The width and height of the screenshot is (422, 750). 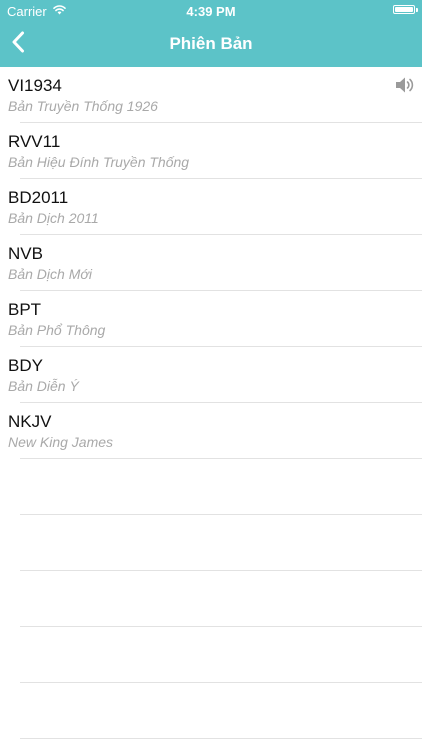 What do you see at coordinates (215, 263) in the screenshot?
I see `version-row-nvb: NVB Bản Dịch Mới` at bounding box center [215, 263].